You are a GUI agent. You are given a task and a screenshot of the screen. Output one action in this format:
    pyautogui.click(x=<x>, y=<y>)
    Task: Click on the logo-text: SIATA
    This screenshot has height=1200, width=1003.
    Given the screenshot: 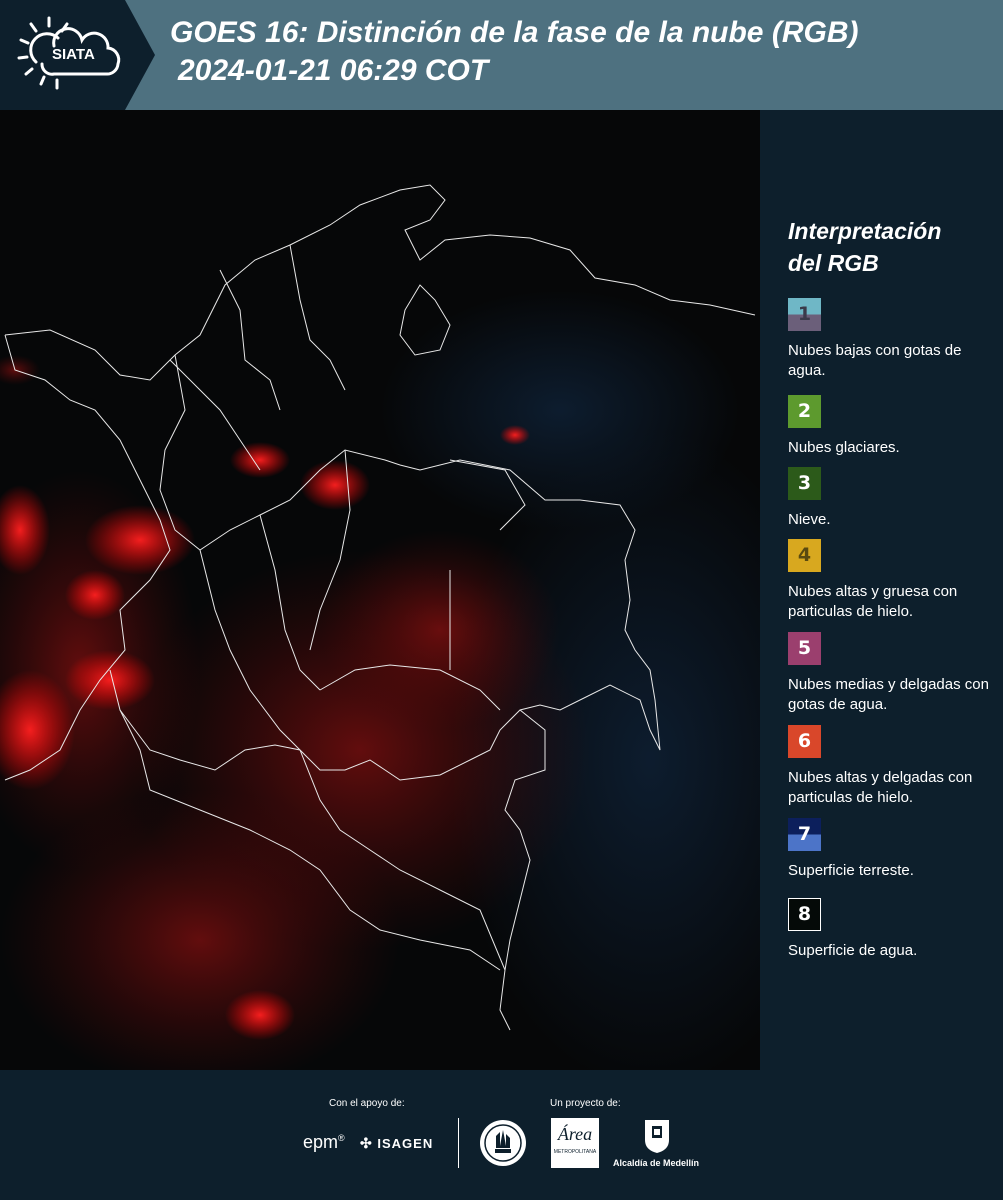 What is the action you would take?
    pyautogui.click(x=73, y=54)
    